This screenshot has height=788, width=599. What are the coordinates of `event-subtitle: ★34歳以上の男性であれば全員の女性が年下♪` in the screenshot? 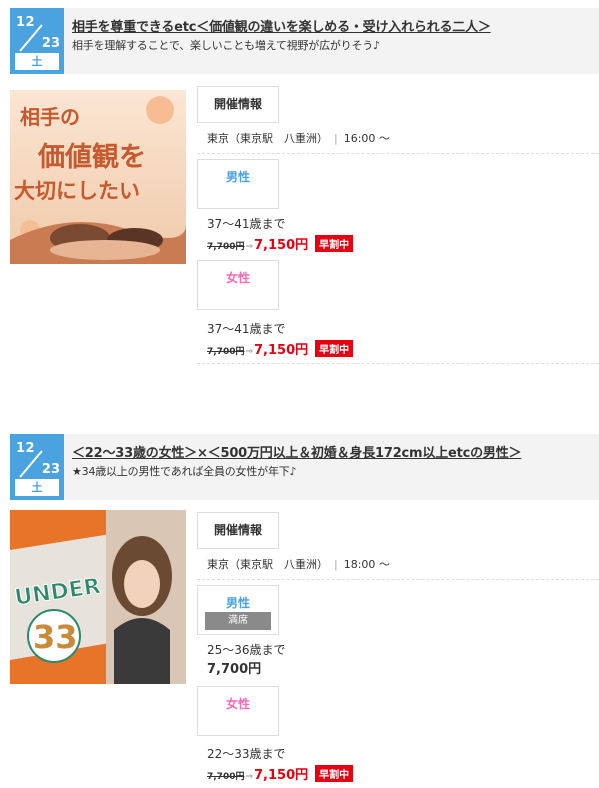 It's located at (184, 471).